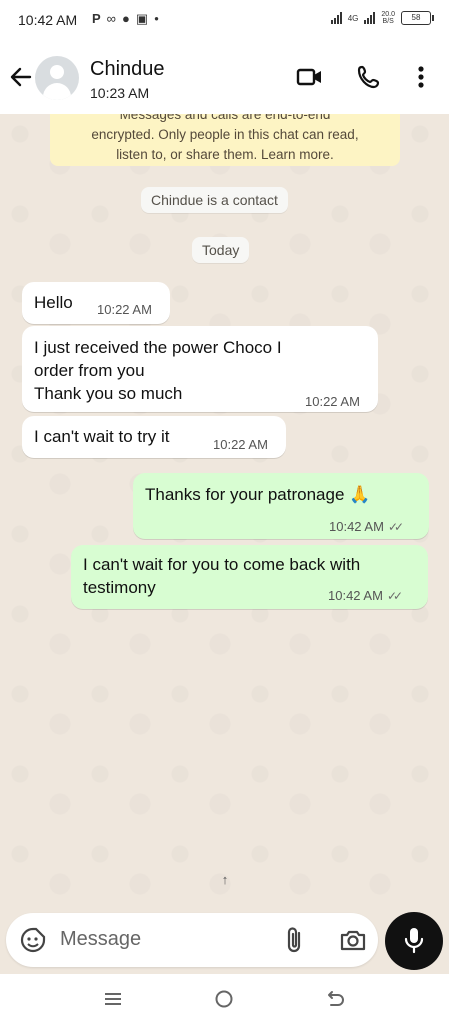 This screenshot has width=449, height=1024. I want to click on paypal-notification-icon: P, so click(96, 18).